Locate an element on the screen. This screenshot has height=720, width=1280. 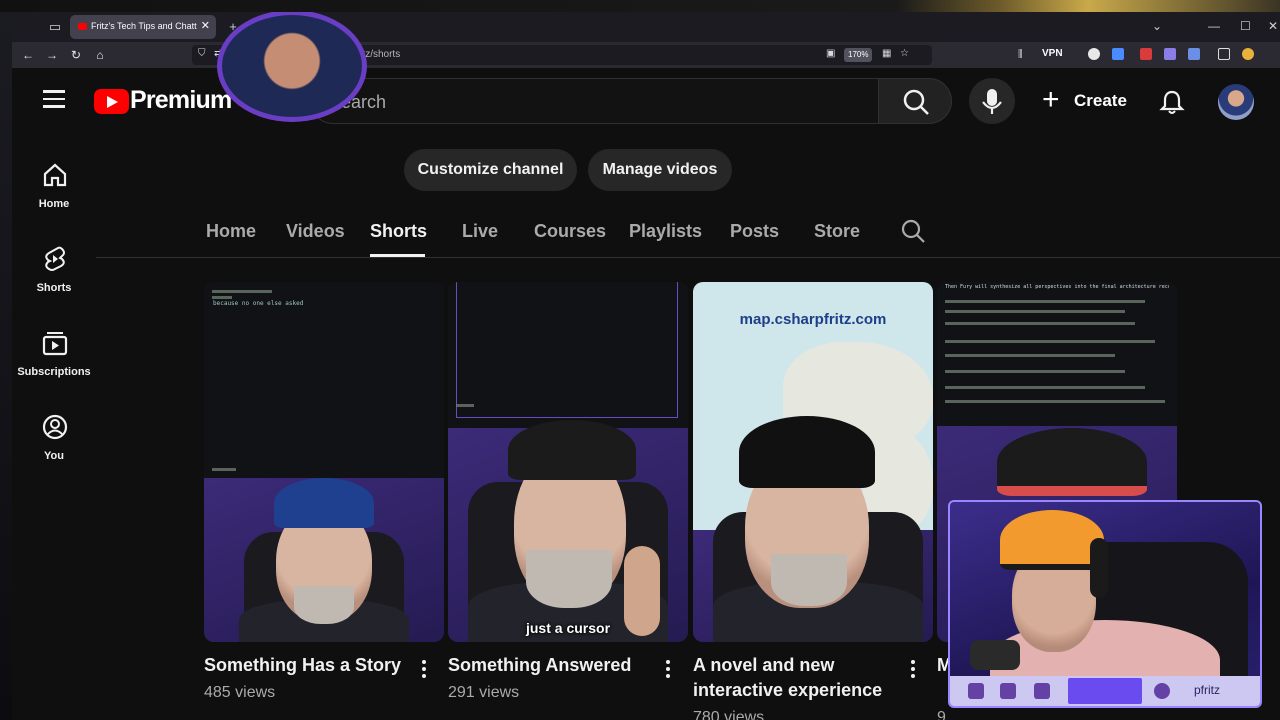
extensions-grid-icon: ▦ is located at coordinates (886, 53).